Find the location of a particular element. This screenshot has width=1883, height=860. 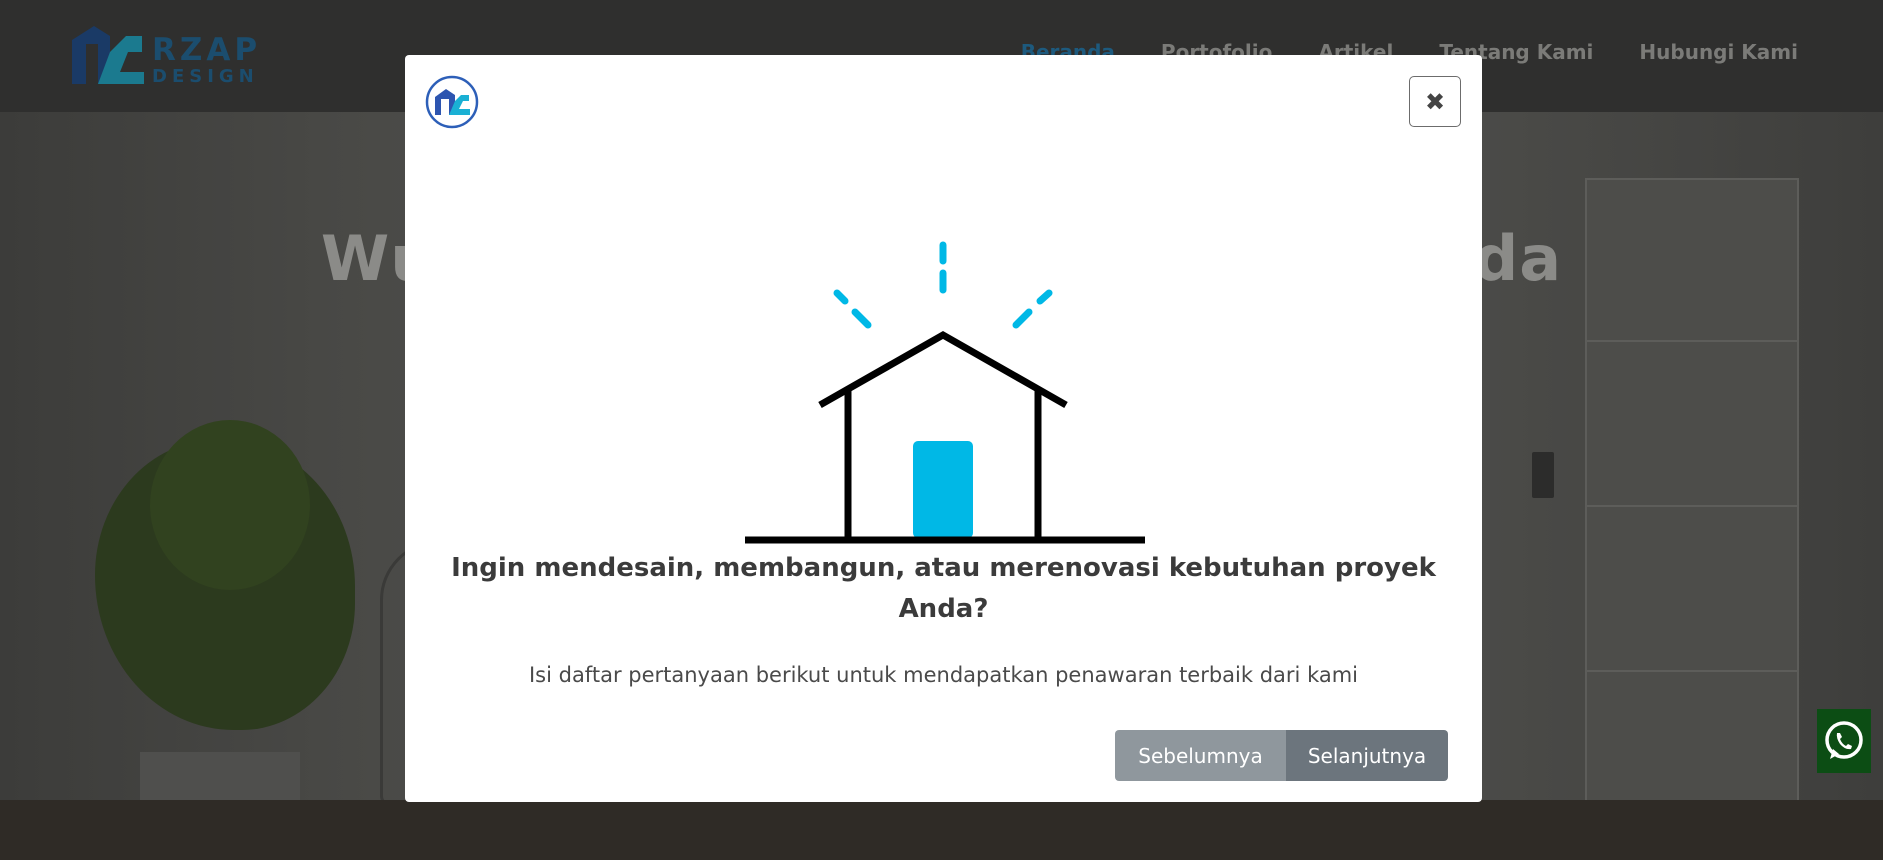

brand-logo-icon is located at coordinates (452, 102).